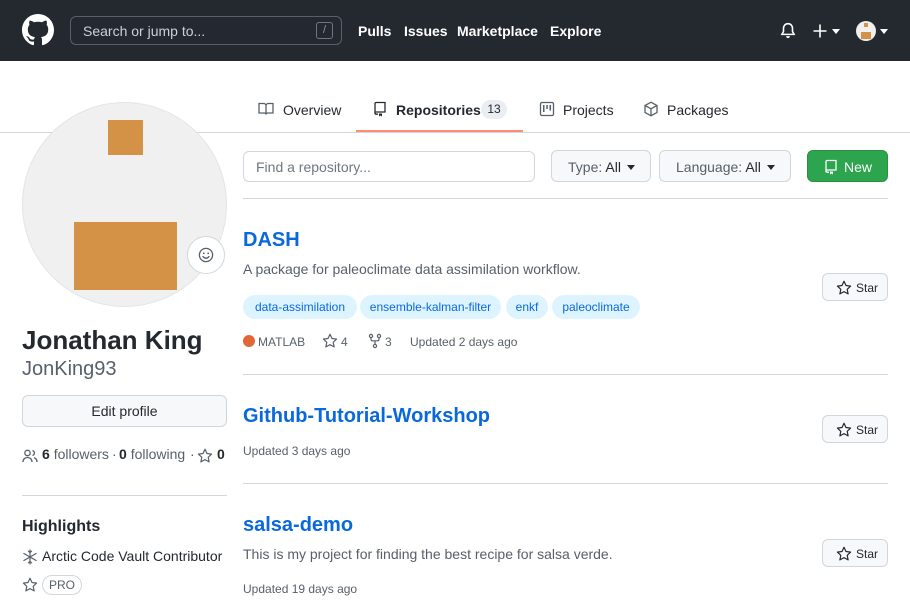  Describe the element at coordinates (62, 585) in the screenshot. I see `pro-badge: PRO` at that location.